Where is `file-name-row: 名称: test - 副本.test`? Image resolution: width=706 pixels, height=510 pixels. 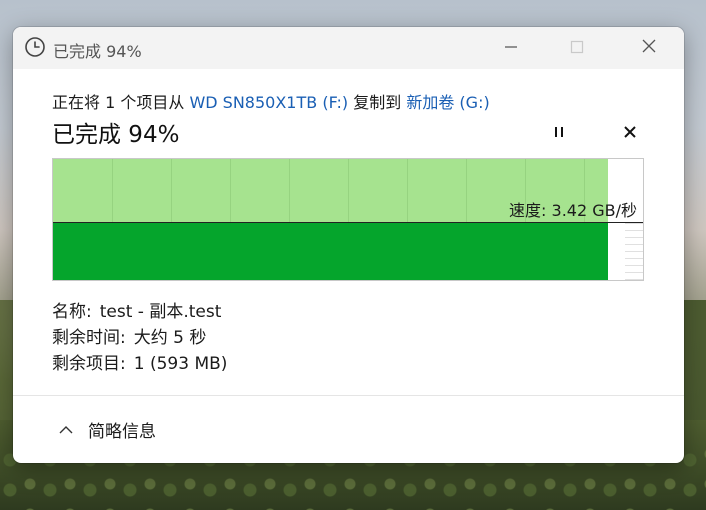
file-name-row: 名称: test - 副本.test is located at coordinates (136, 309).